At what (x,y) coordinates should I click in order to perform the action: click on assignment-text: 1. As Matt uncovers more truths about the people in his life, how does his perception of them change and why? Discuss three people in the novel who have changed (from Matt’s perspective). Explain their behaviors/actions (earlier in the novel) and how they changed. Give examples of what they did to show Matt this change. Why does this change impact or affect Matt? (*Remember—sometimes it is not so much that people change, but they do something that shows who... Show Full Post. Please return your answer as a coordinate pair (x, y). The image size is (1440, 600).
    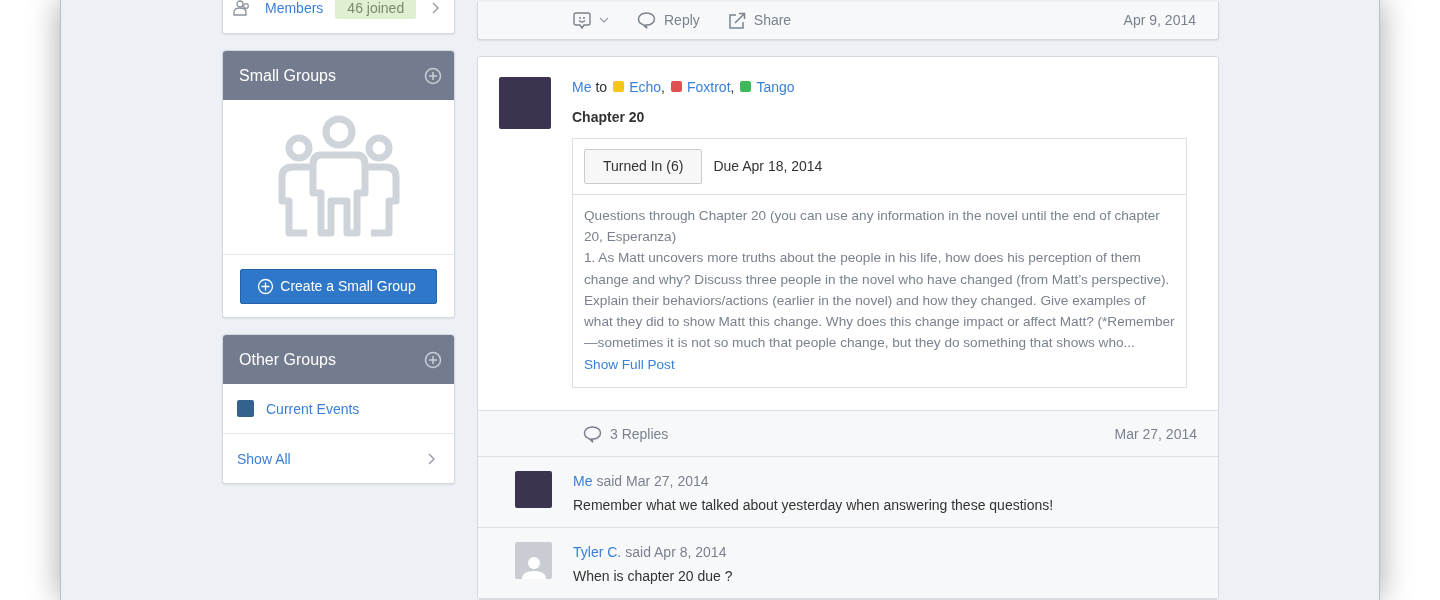
    Looking at the image, I should click on (879, 311).